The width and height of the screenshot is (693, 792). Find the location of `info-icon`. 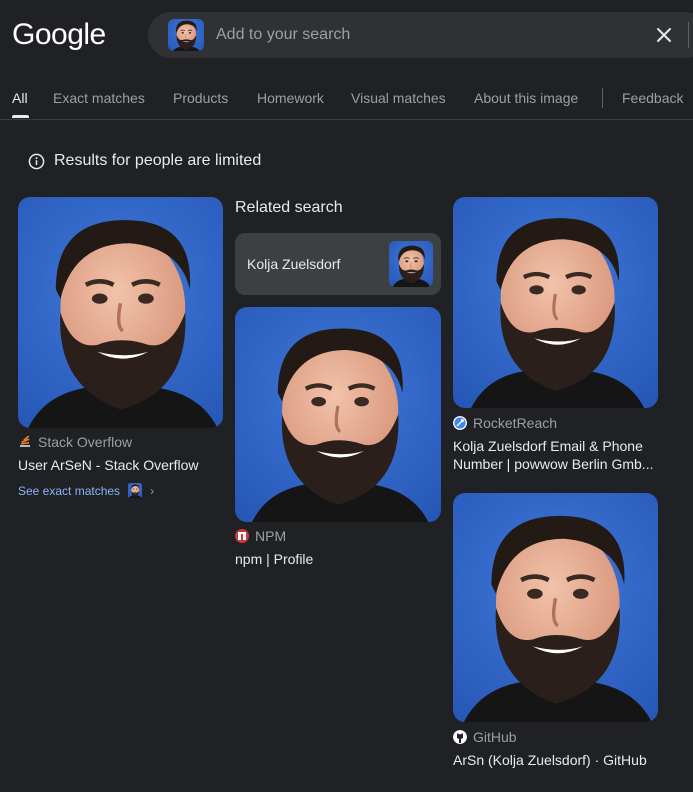

info-icon is located at coordinates (36, 161).